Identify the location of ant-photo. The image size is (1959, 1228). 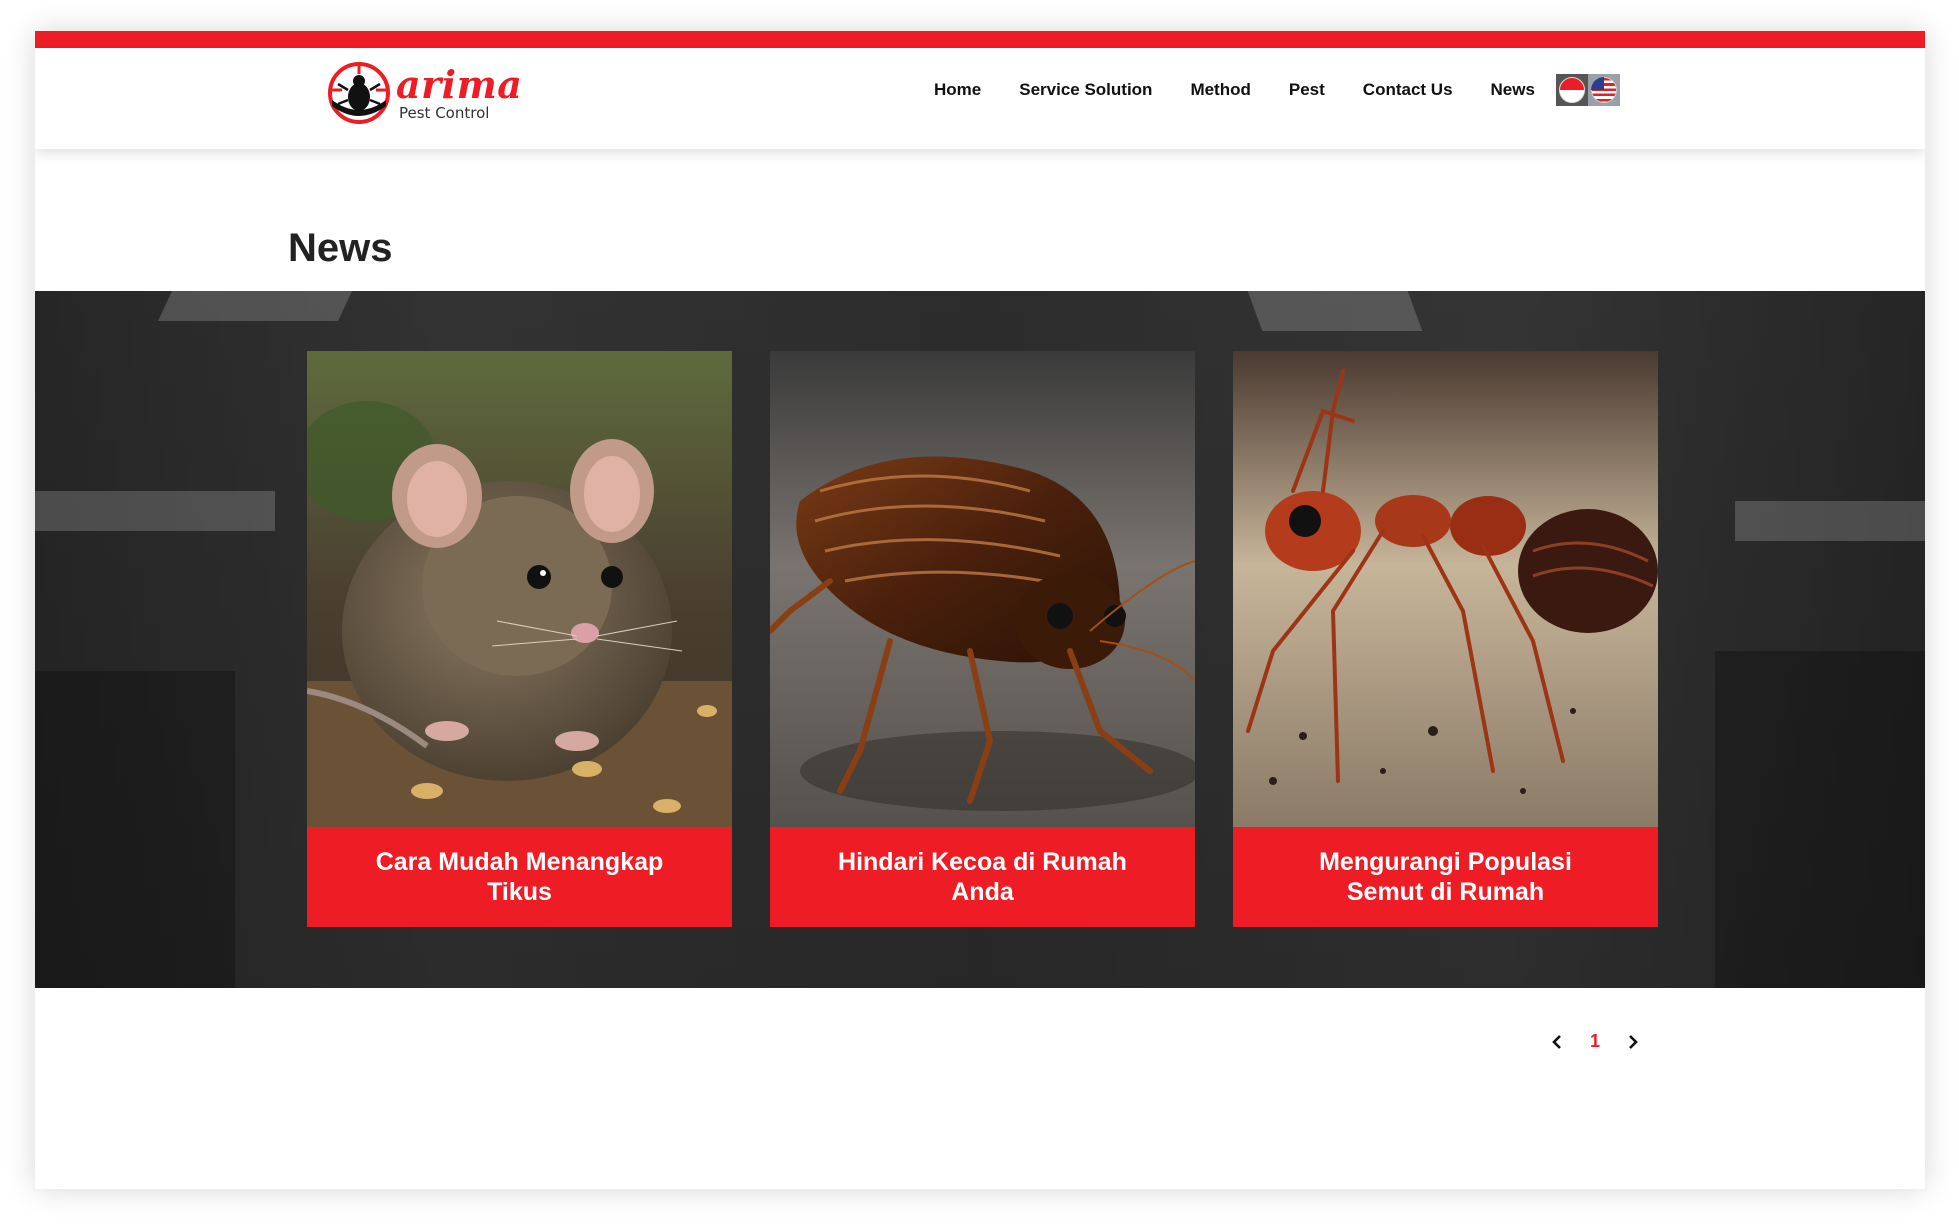
(1445, 589).